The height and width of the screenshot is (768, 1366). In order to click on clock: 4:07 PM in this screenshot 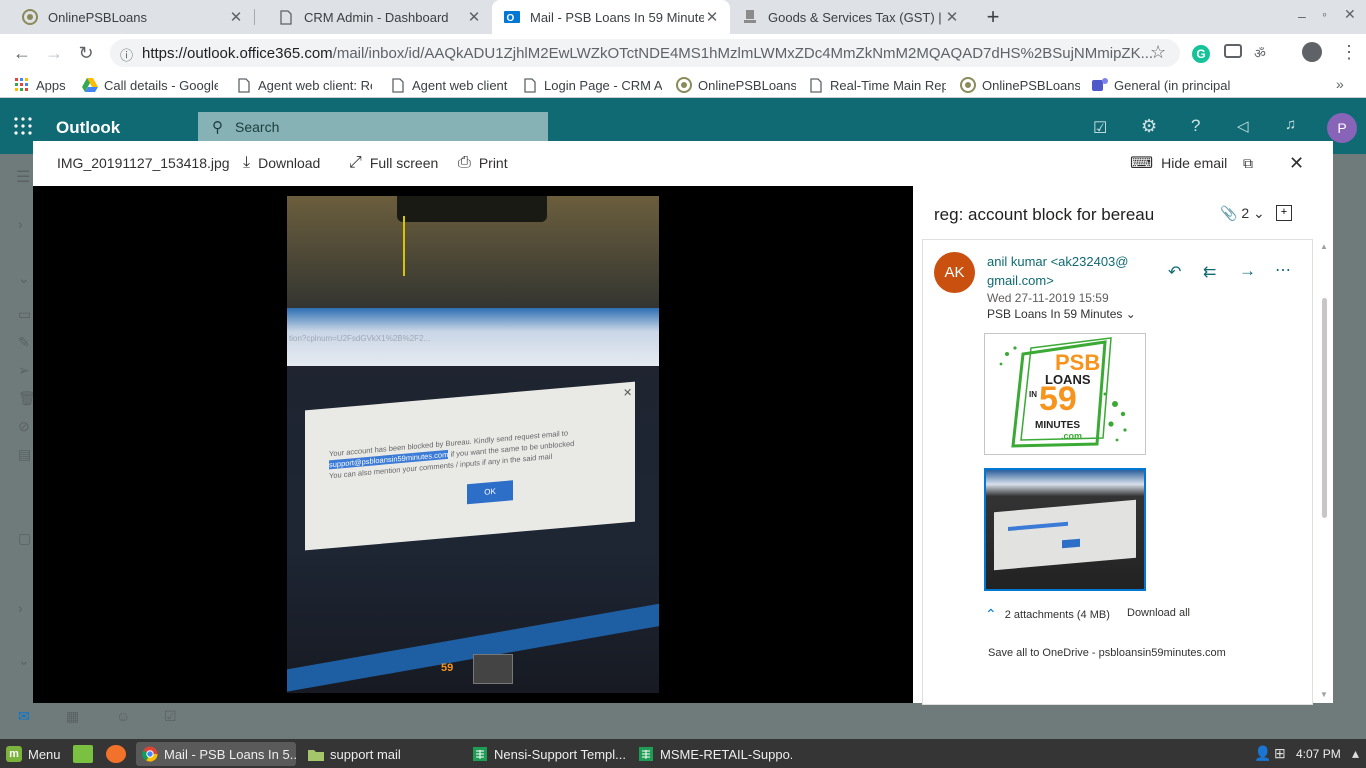, I will do `click(1318, 754)`.